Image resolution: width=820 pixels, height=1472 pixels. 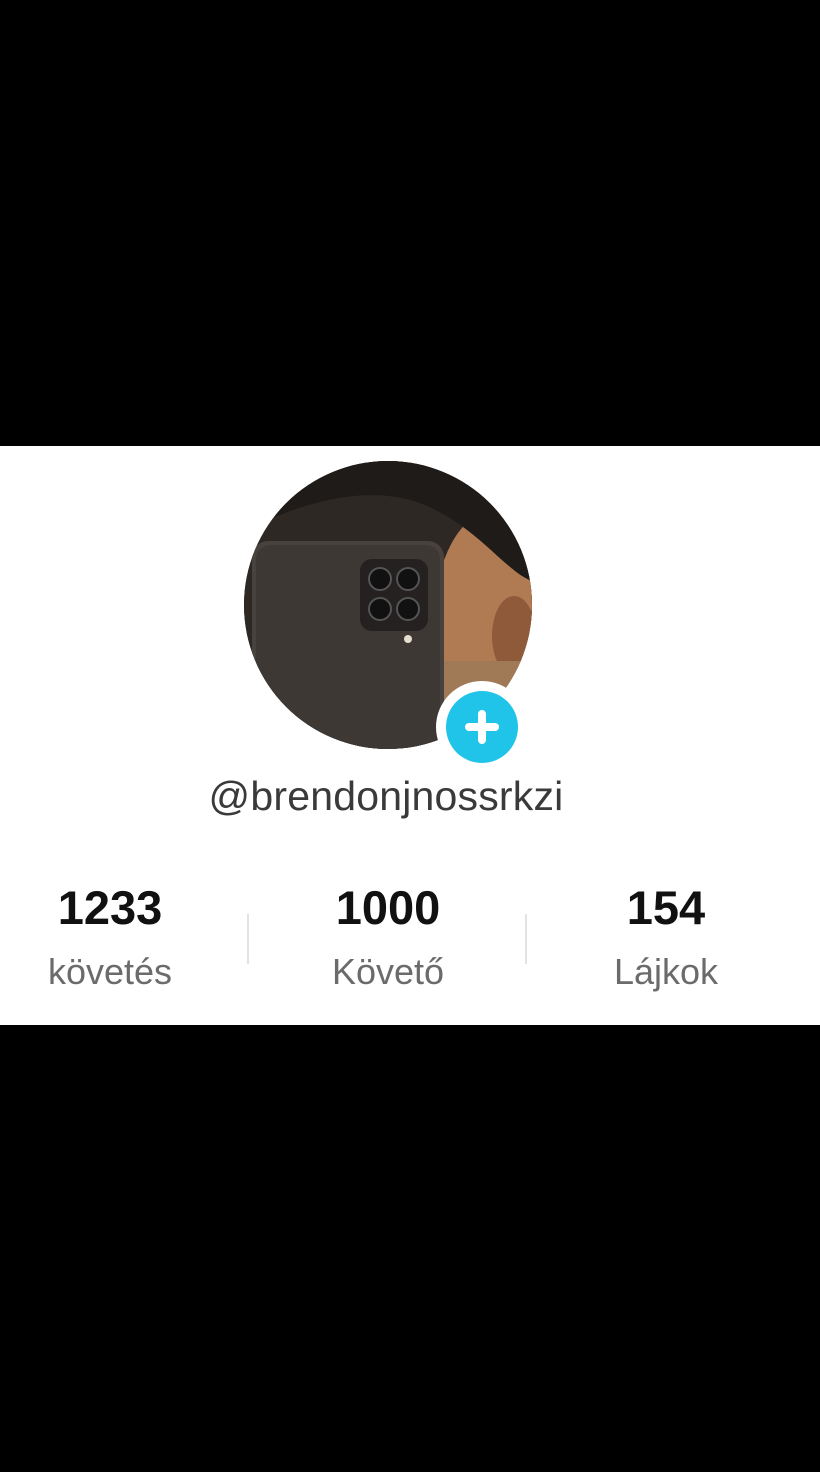 What do you see at coordinates (666, 971) in the screenshot?
I see `likes-label: Lájkok` at bounding box center [666, 971].